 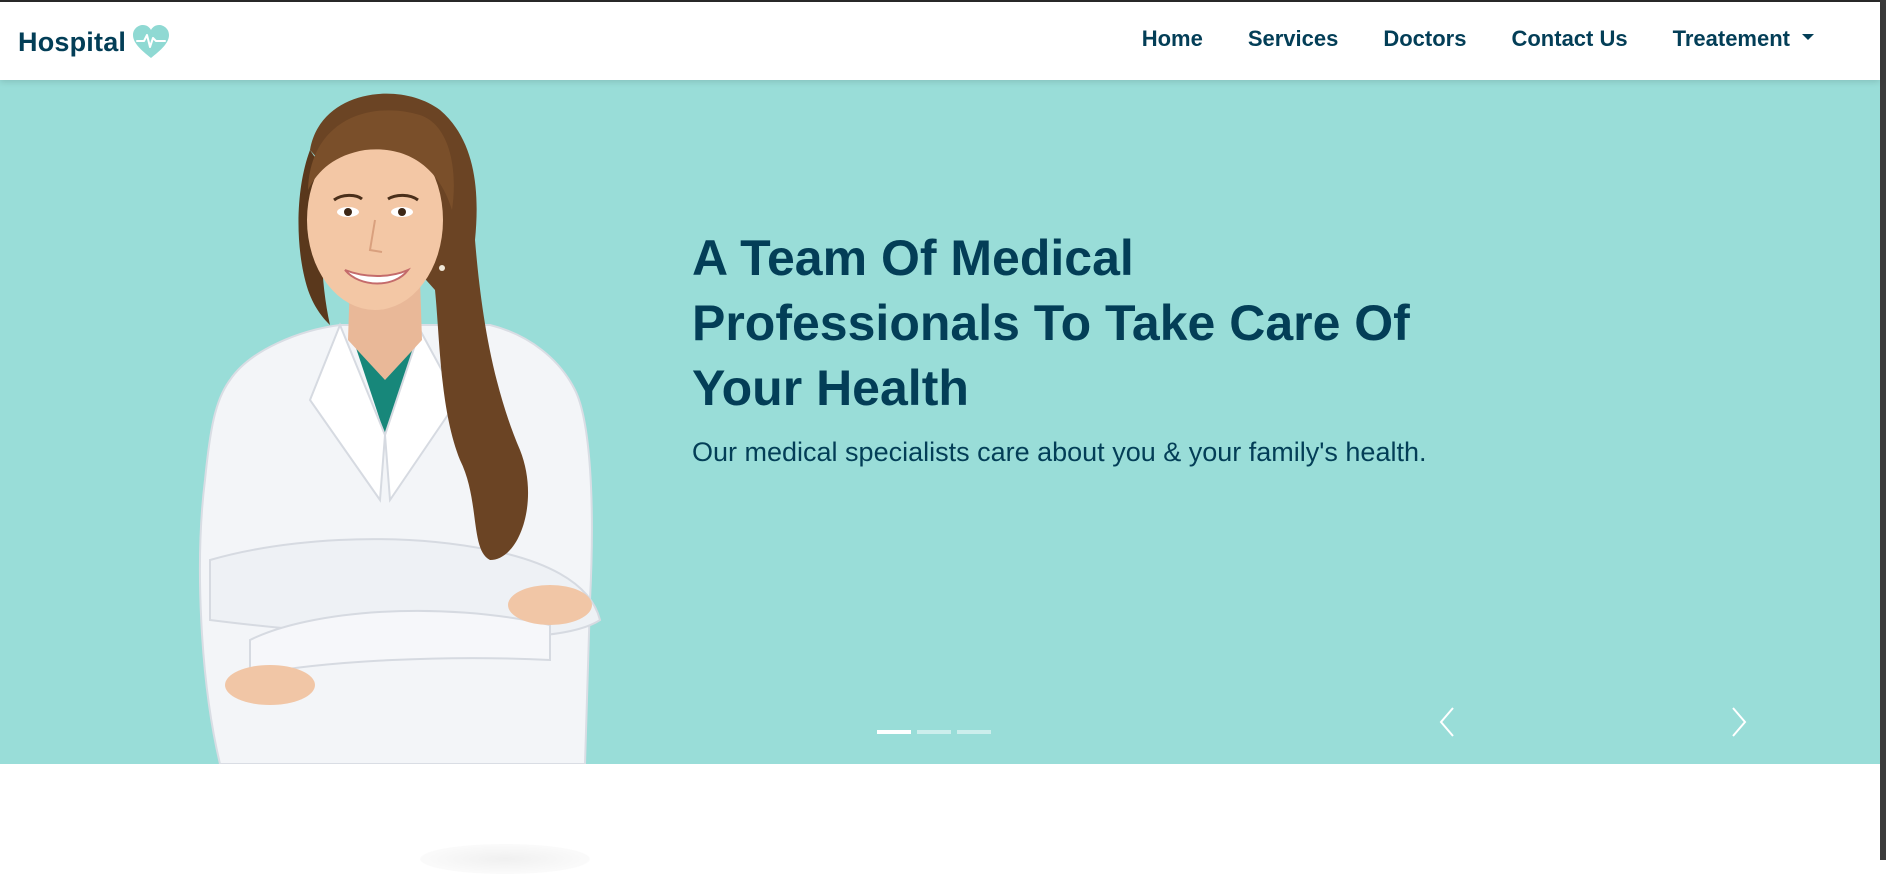 What do you see at coordinates (1293, 39) in the screenshot?
I see `nav-services-link: Services` at bounding box center [1293, 39].